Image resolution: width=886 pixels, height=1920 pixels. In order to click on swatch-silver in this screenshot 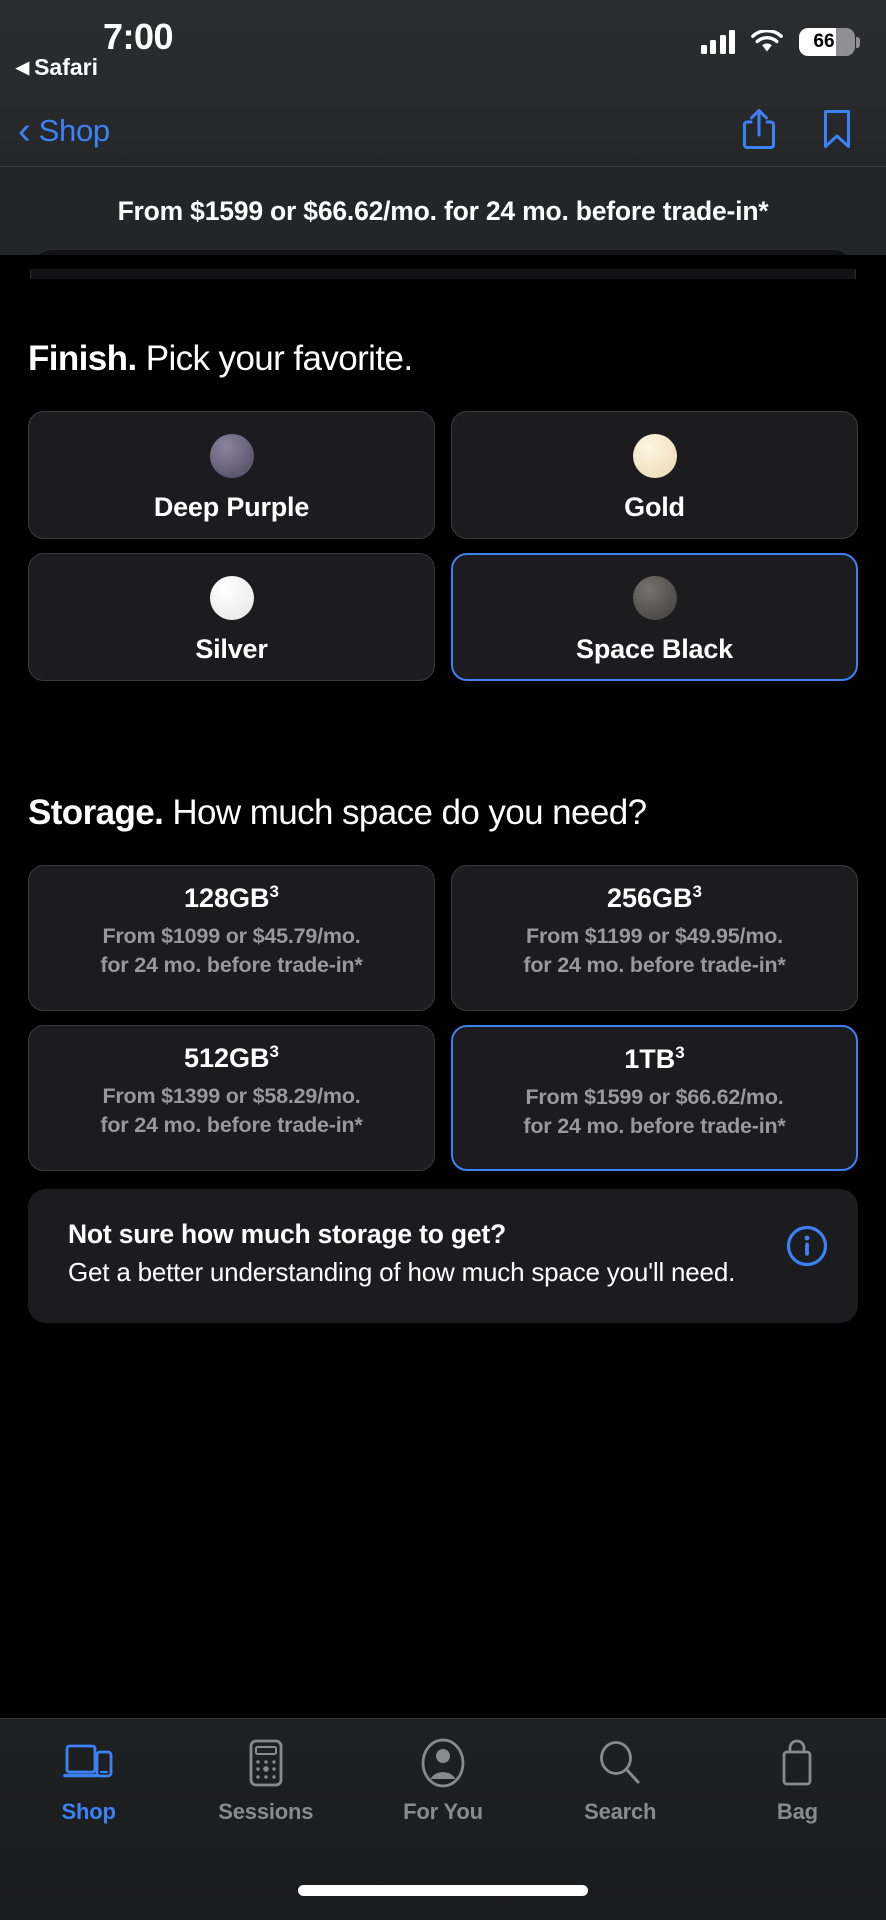, I will do `click(231, 597)`.